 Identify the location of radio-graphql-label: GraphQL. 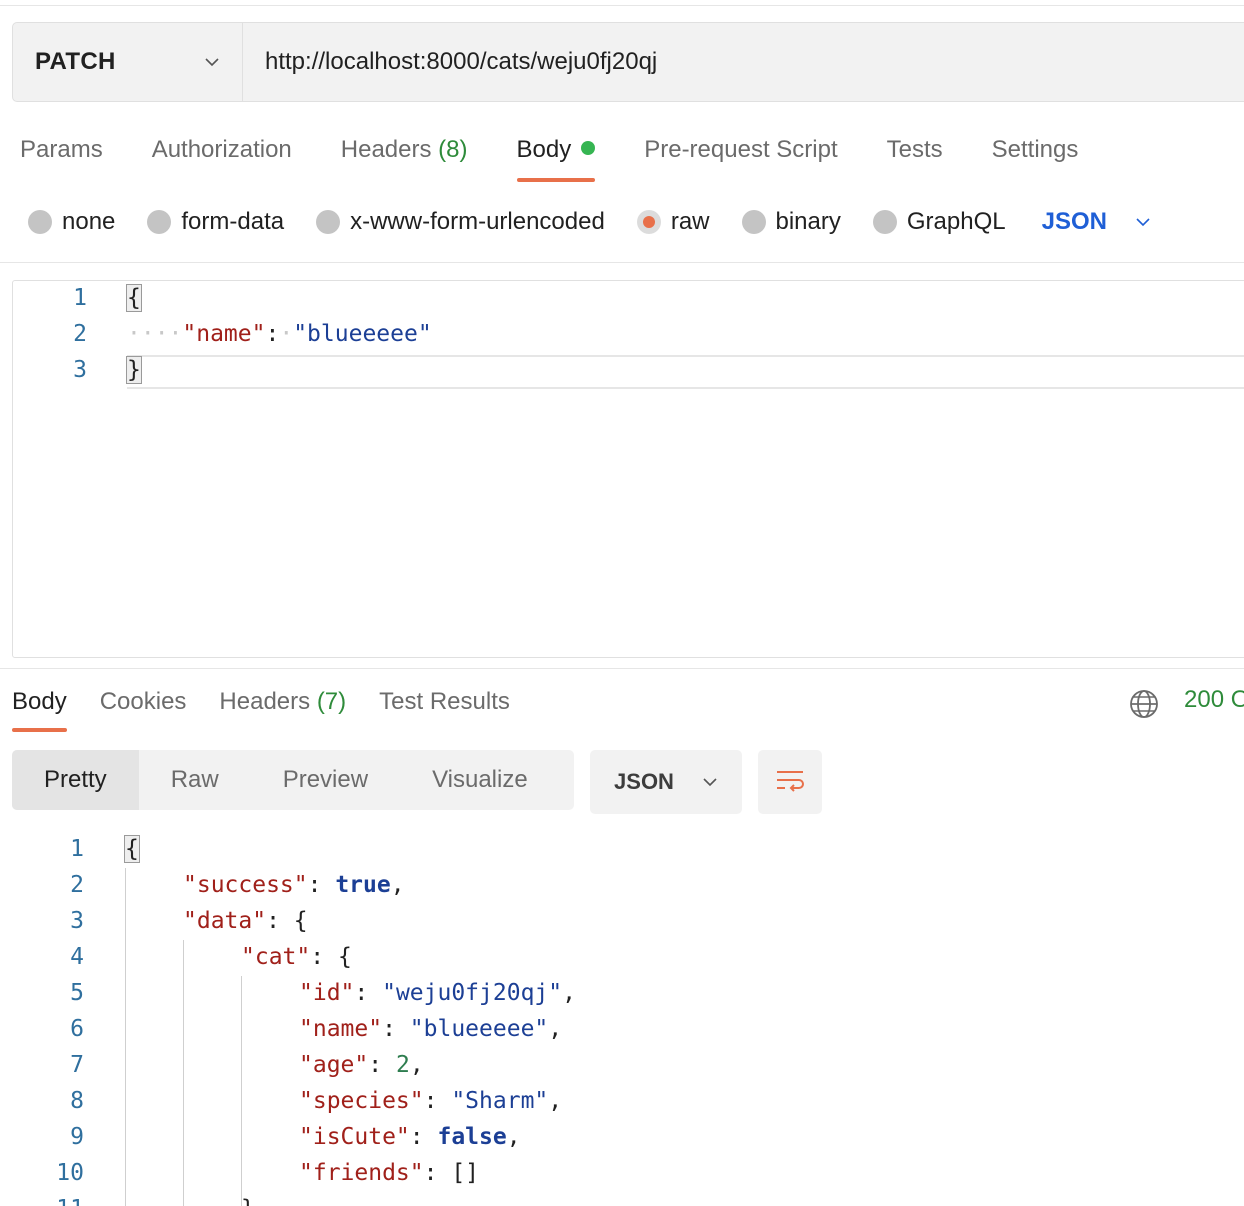
(956, 221).